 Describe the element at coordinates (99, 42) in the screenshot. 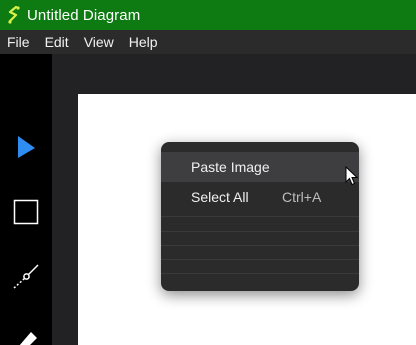

I see `menu-view: View` at that location.